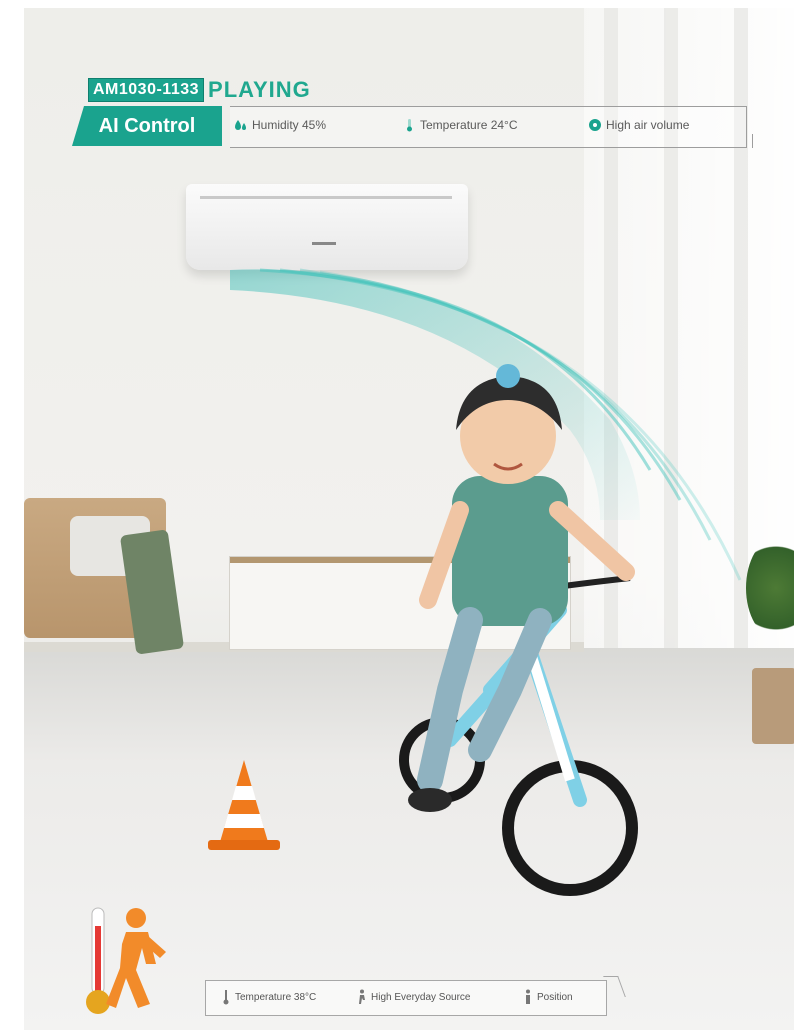 The image size is (804, 1030). What do you see at coordinates (276, 997) in the screenshot?
I see `status-temperature-label: Temperature 38°C` at bounding box center [276, 997].